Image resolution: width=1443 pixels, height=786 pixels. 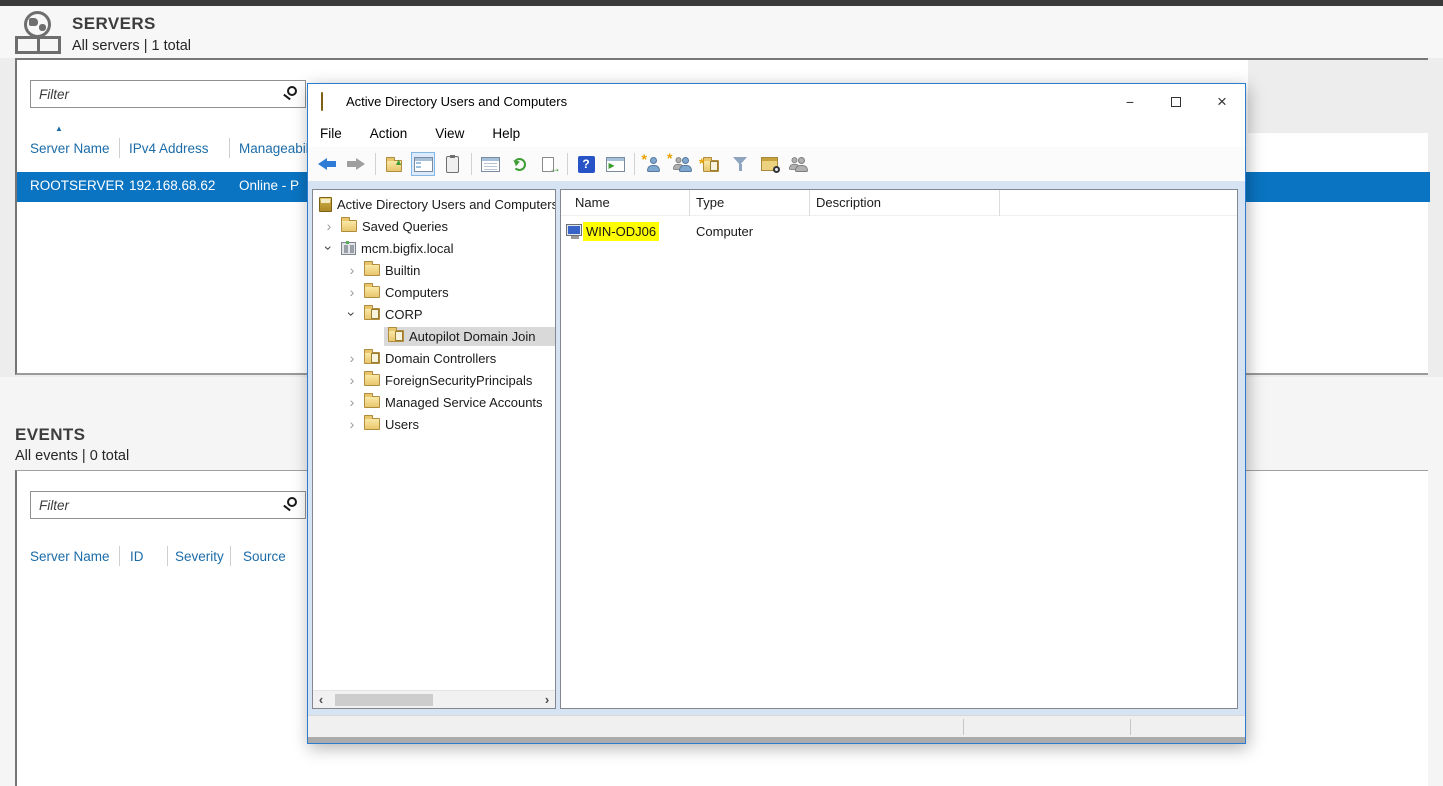 I want to click on maximize-icon, so click(x=1176, y=102).